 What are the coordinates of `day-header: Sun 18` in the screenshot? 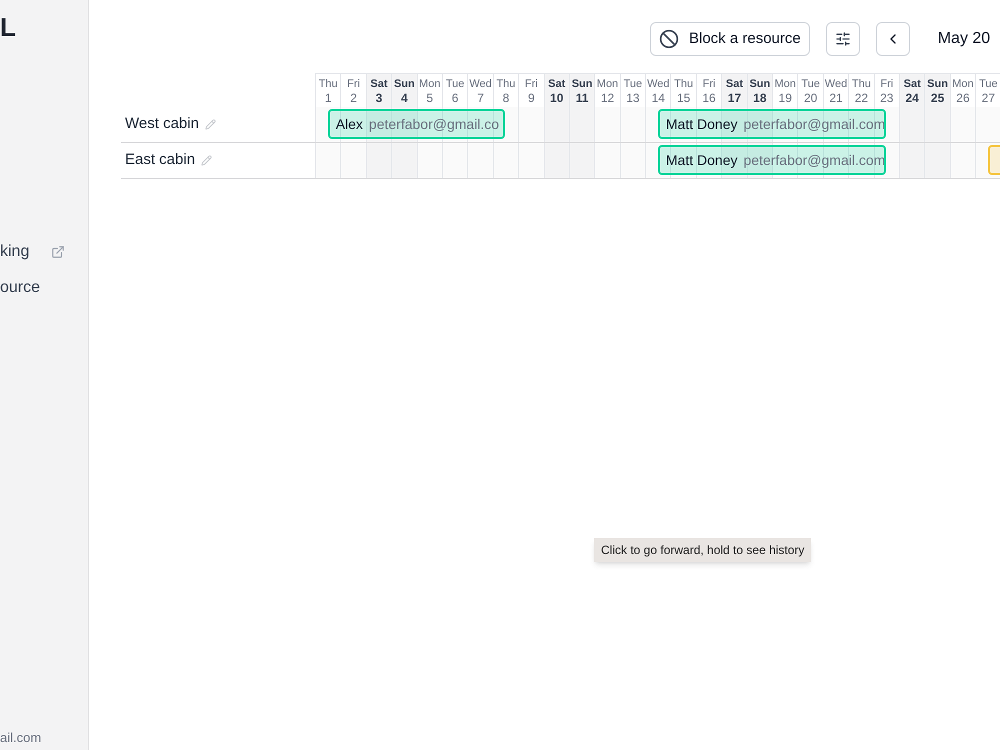 It's located at (759, 90).